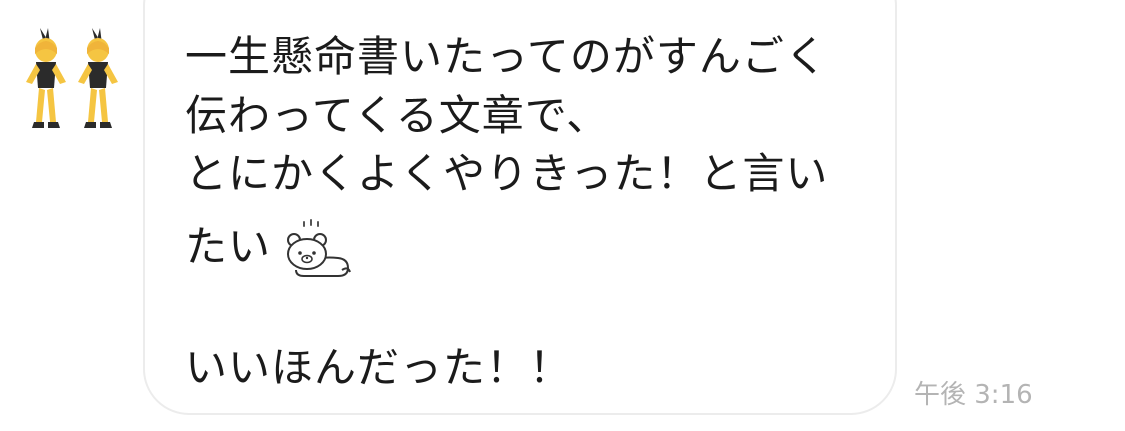  What do you see at coordinates (82, 77) in the screenshot?
I see `bunny-dancers-emoji-icon` at bounding box center [82, 77].